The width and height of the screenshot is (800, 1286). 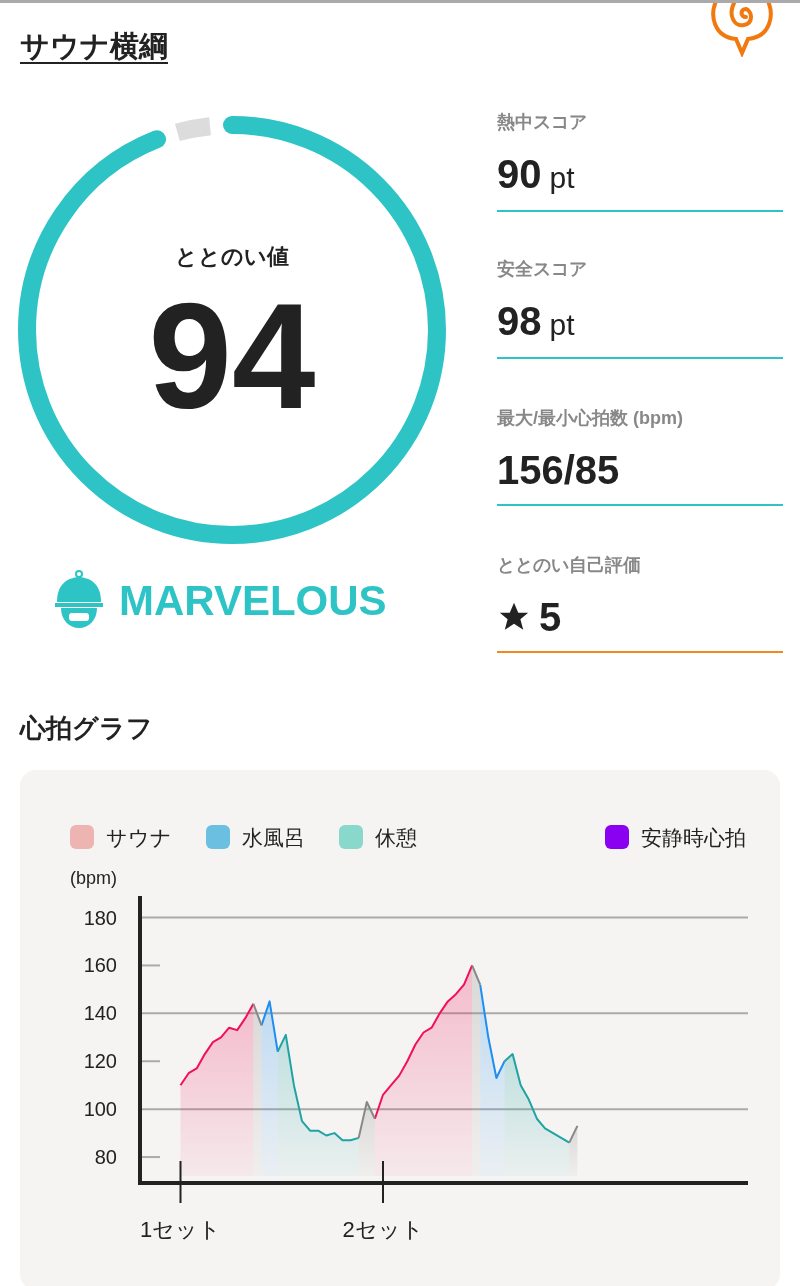 I want to click on score-value: 90, so click(x=519, y=174).